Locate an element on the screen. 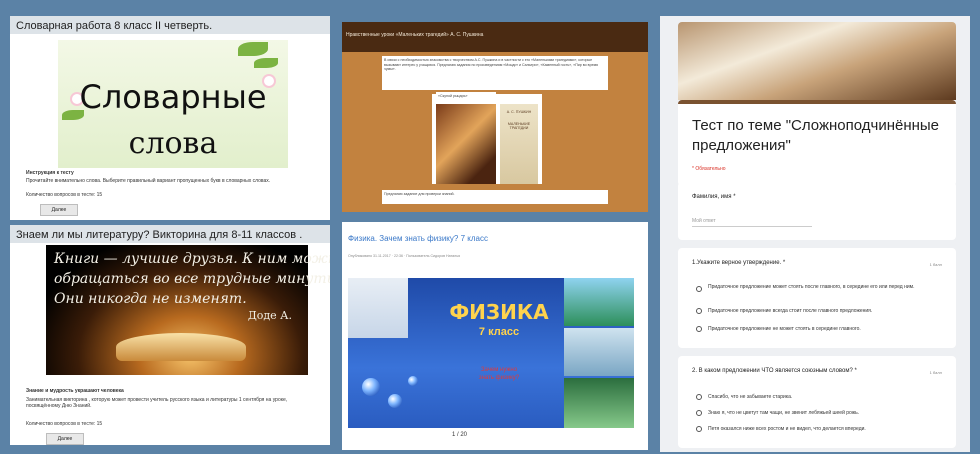 Image resolution: width=980 pixels, height=454 pixels. book-author-text: А. С. ПУШКИН is located at coordinates (519, 112).